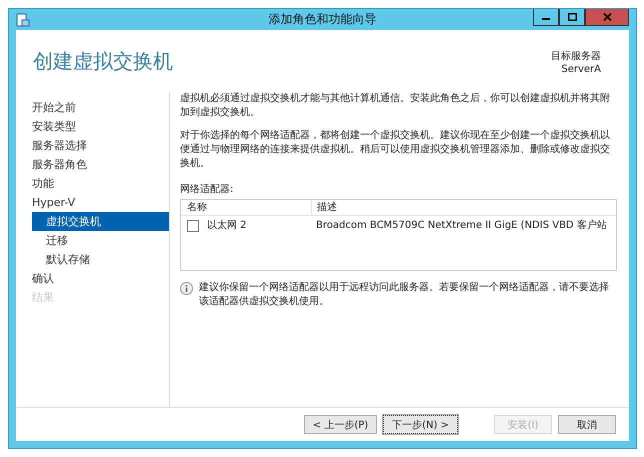 This screenshot has width=644, height=457. I want to click on window-title: 添加角色和功能向导, so click(322, 19).